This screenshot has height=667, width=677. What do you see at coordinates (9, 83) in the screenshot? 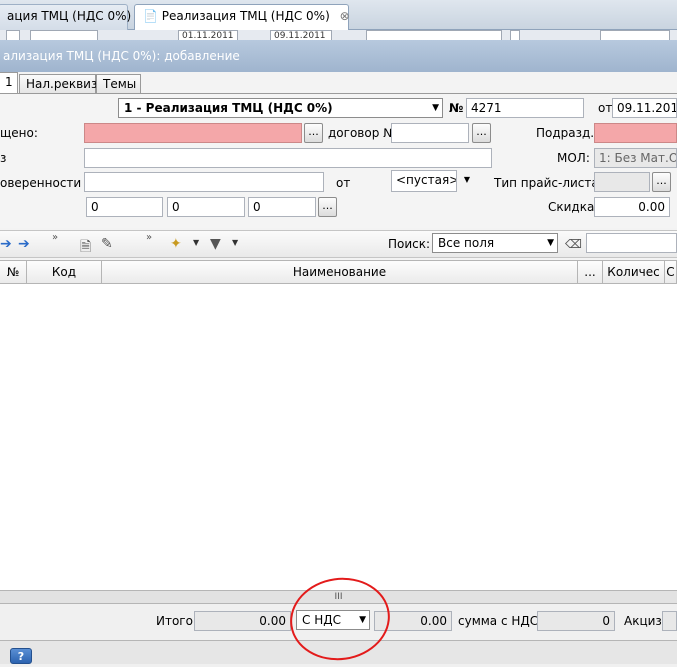
I see `form-tab-main: 1` at bounding box center [9, 83].